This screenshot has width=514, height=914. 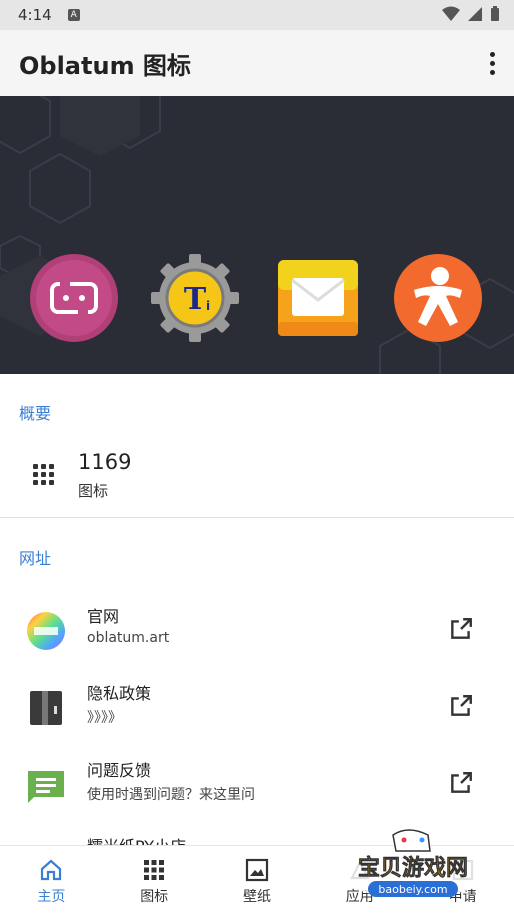 I want to click on nav-icons: 图标, so click(x=154, y=880).